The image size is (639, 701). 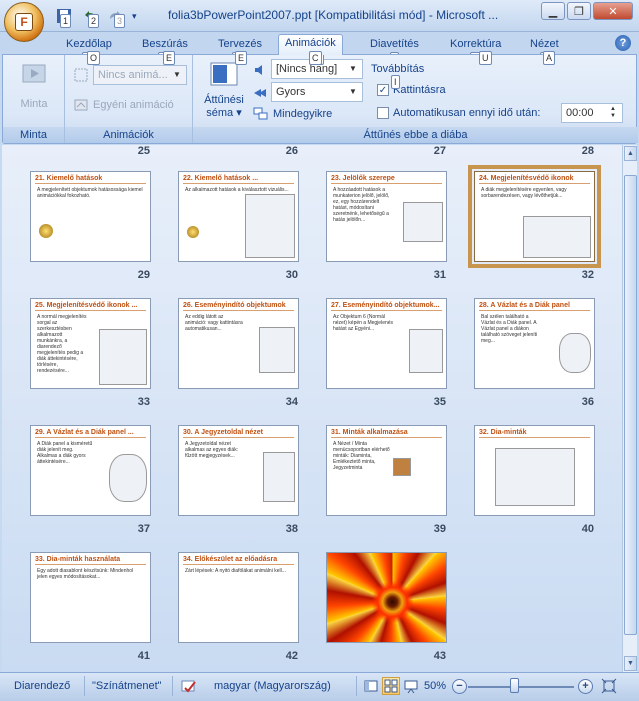 What do you see at coordinates (291, 402) in the screenshot?
I see `slide-number: 34` at bounding box center [291, 402].